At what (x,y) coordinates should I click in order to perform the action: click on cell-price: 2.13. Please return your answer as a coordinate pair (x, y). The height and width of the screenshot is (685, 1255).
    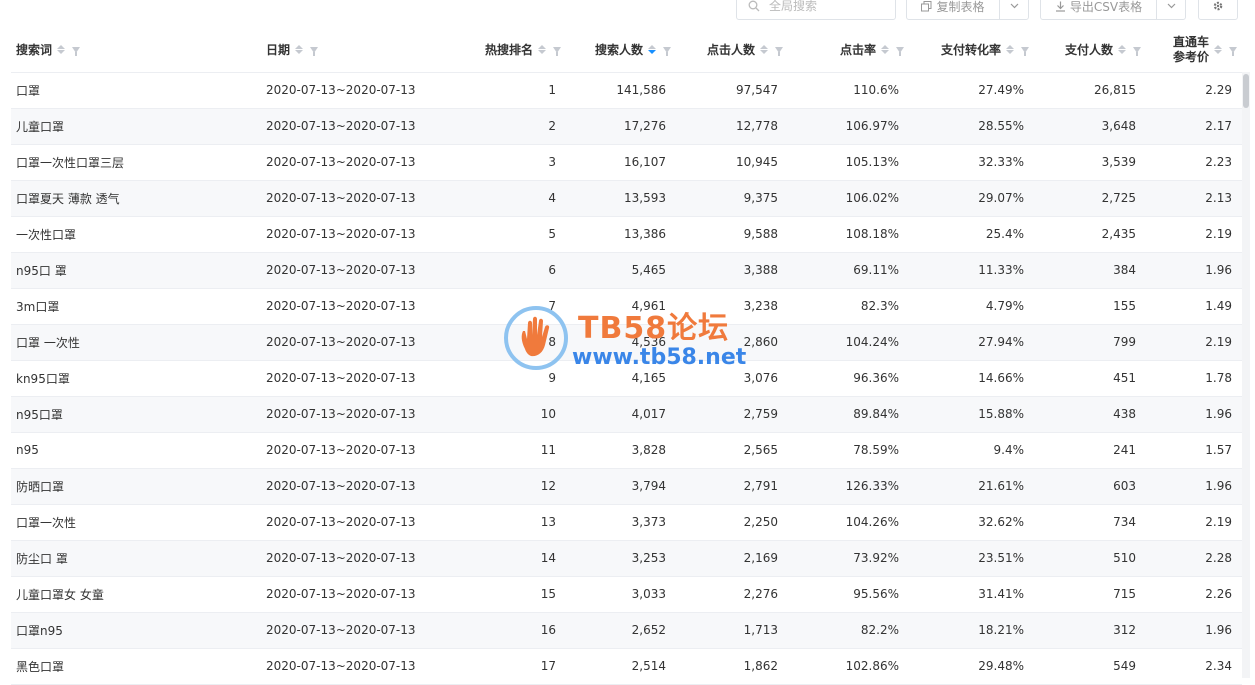
    Looking at the image, I should click on (1194, 198).